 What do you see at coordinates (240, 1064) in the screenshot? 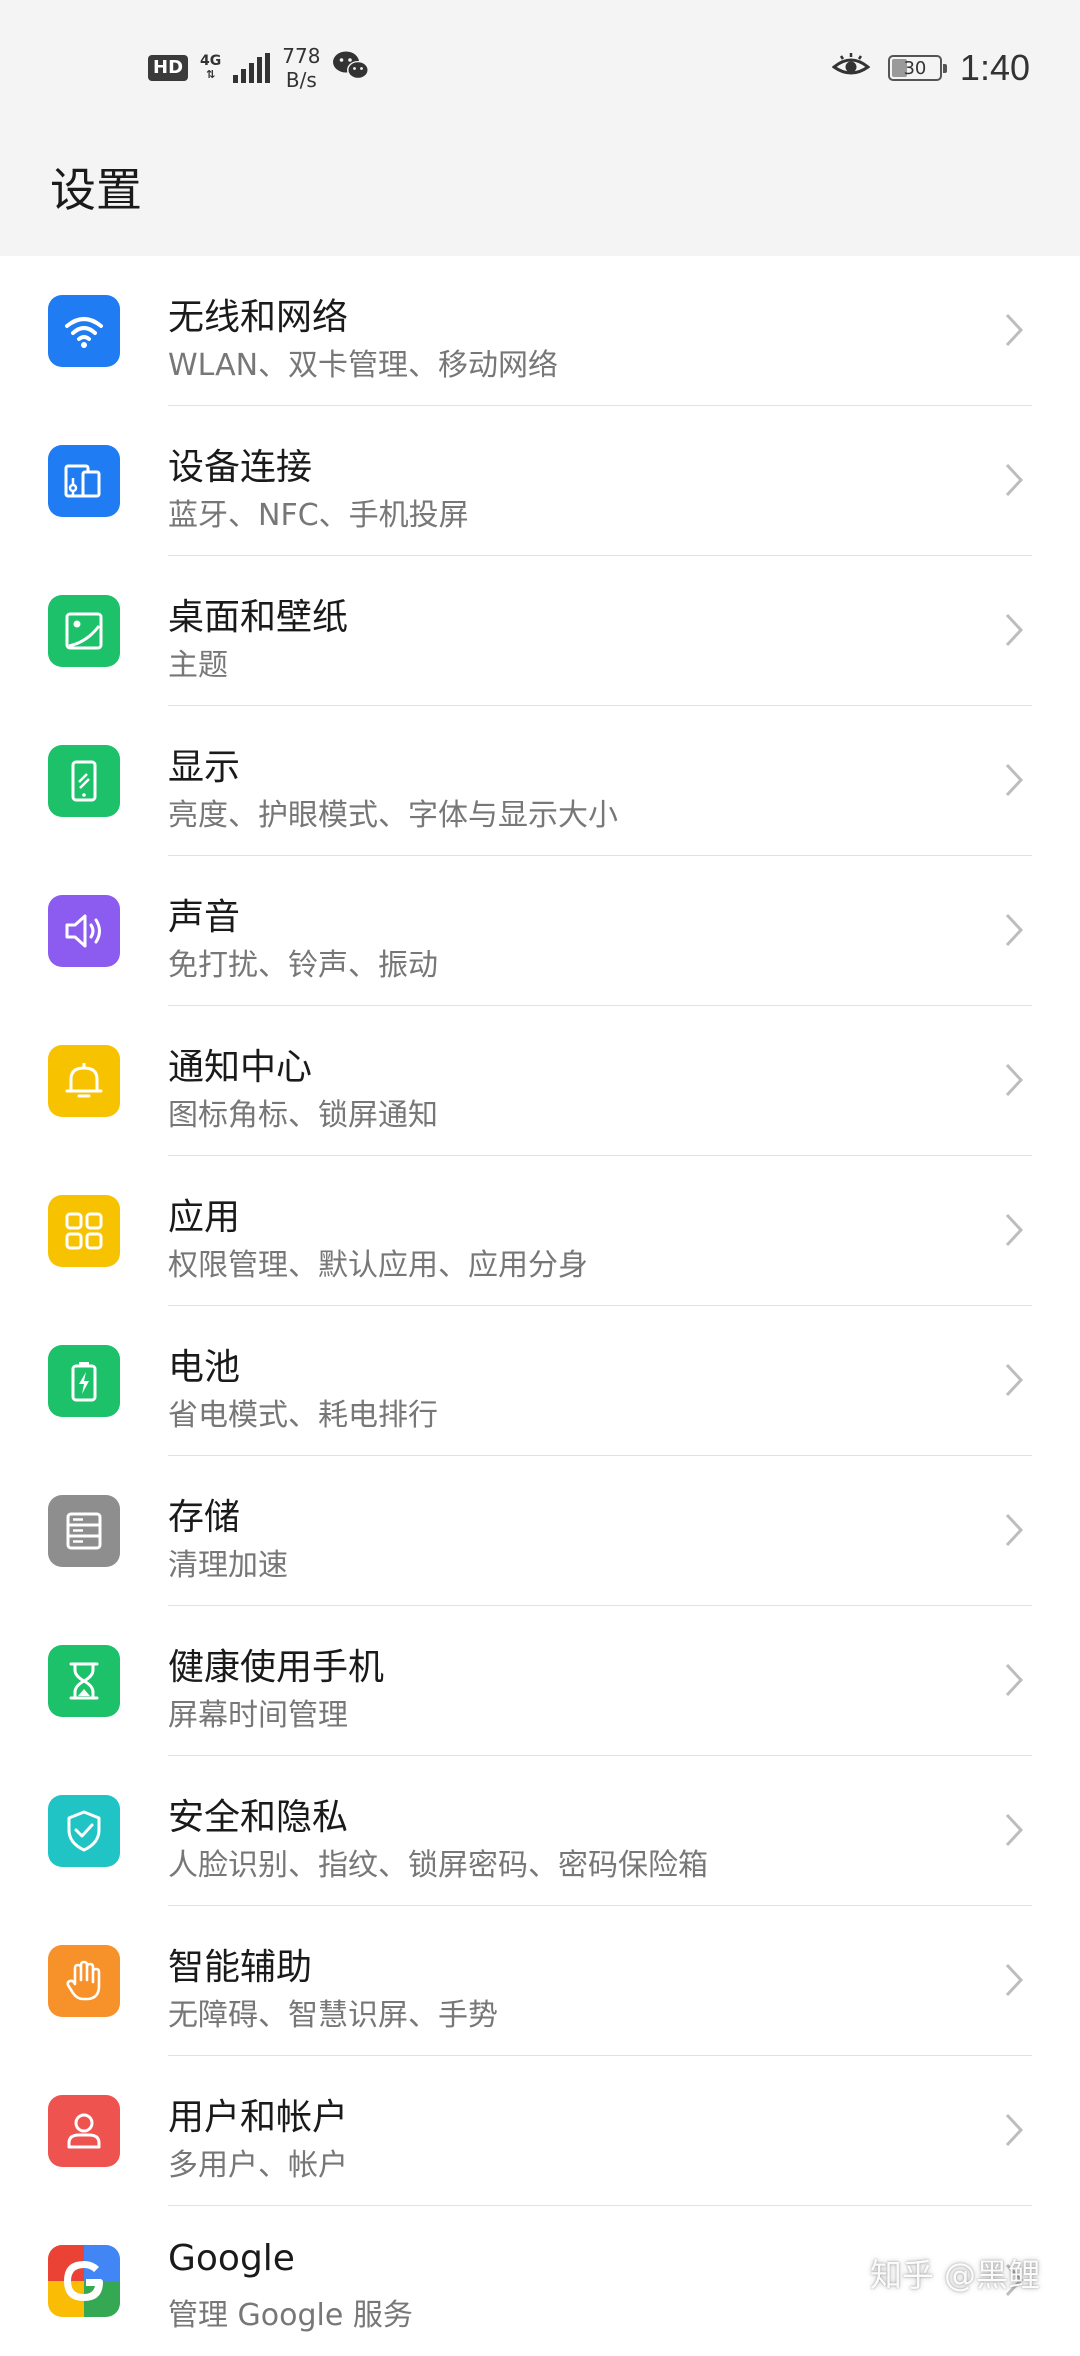
I see `settings-item-title: 通知中心` at bounding box center [240, 1064].